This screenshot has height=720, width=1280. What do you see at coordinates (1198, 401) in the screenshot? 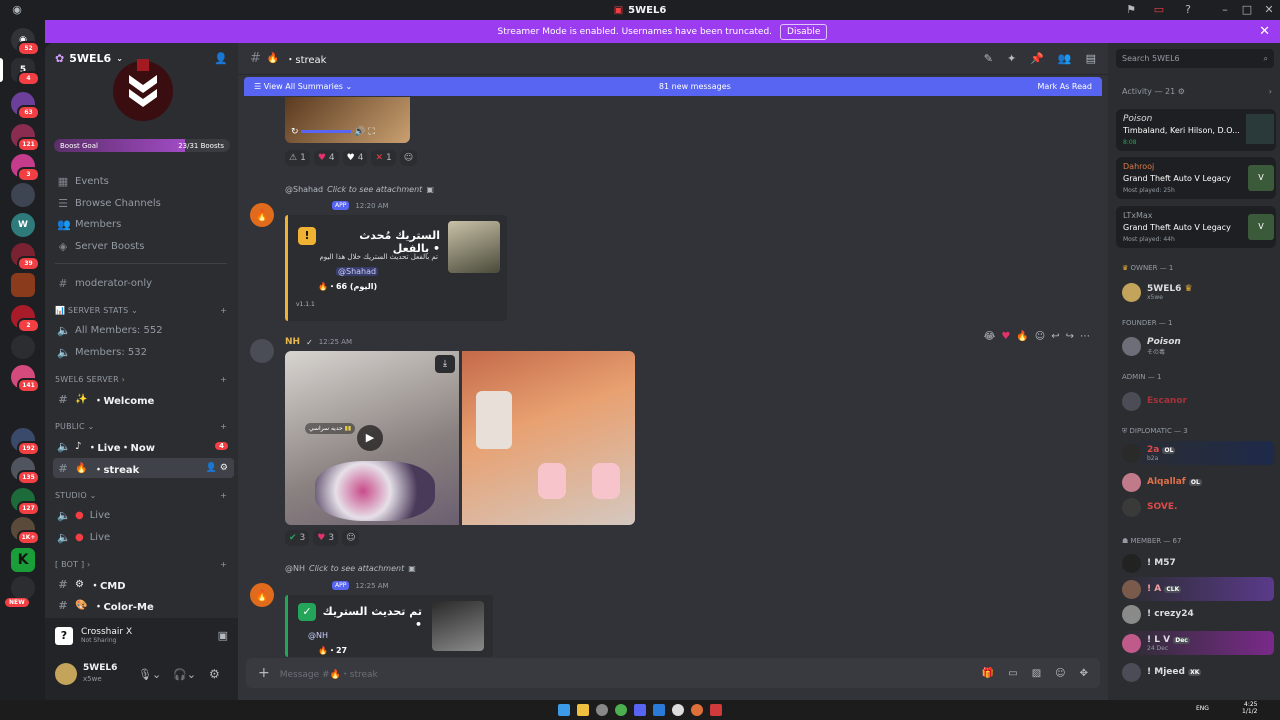
I see `member-item: Escanor` at bounding box center [1198, 401].